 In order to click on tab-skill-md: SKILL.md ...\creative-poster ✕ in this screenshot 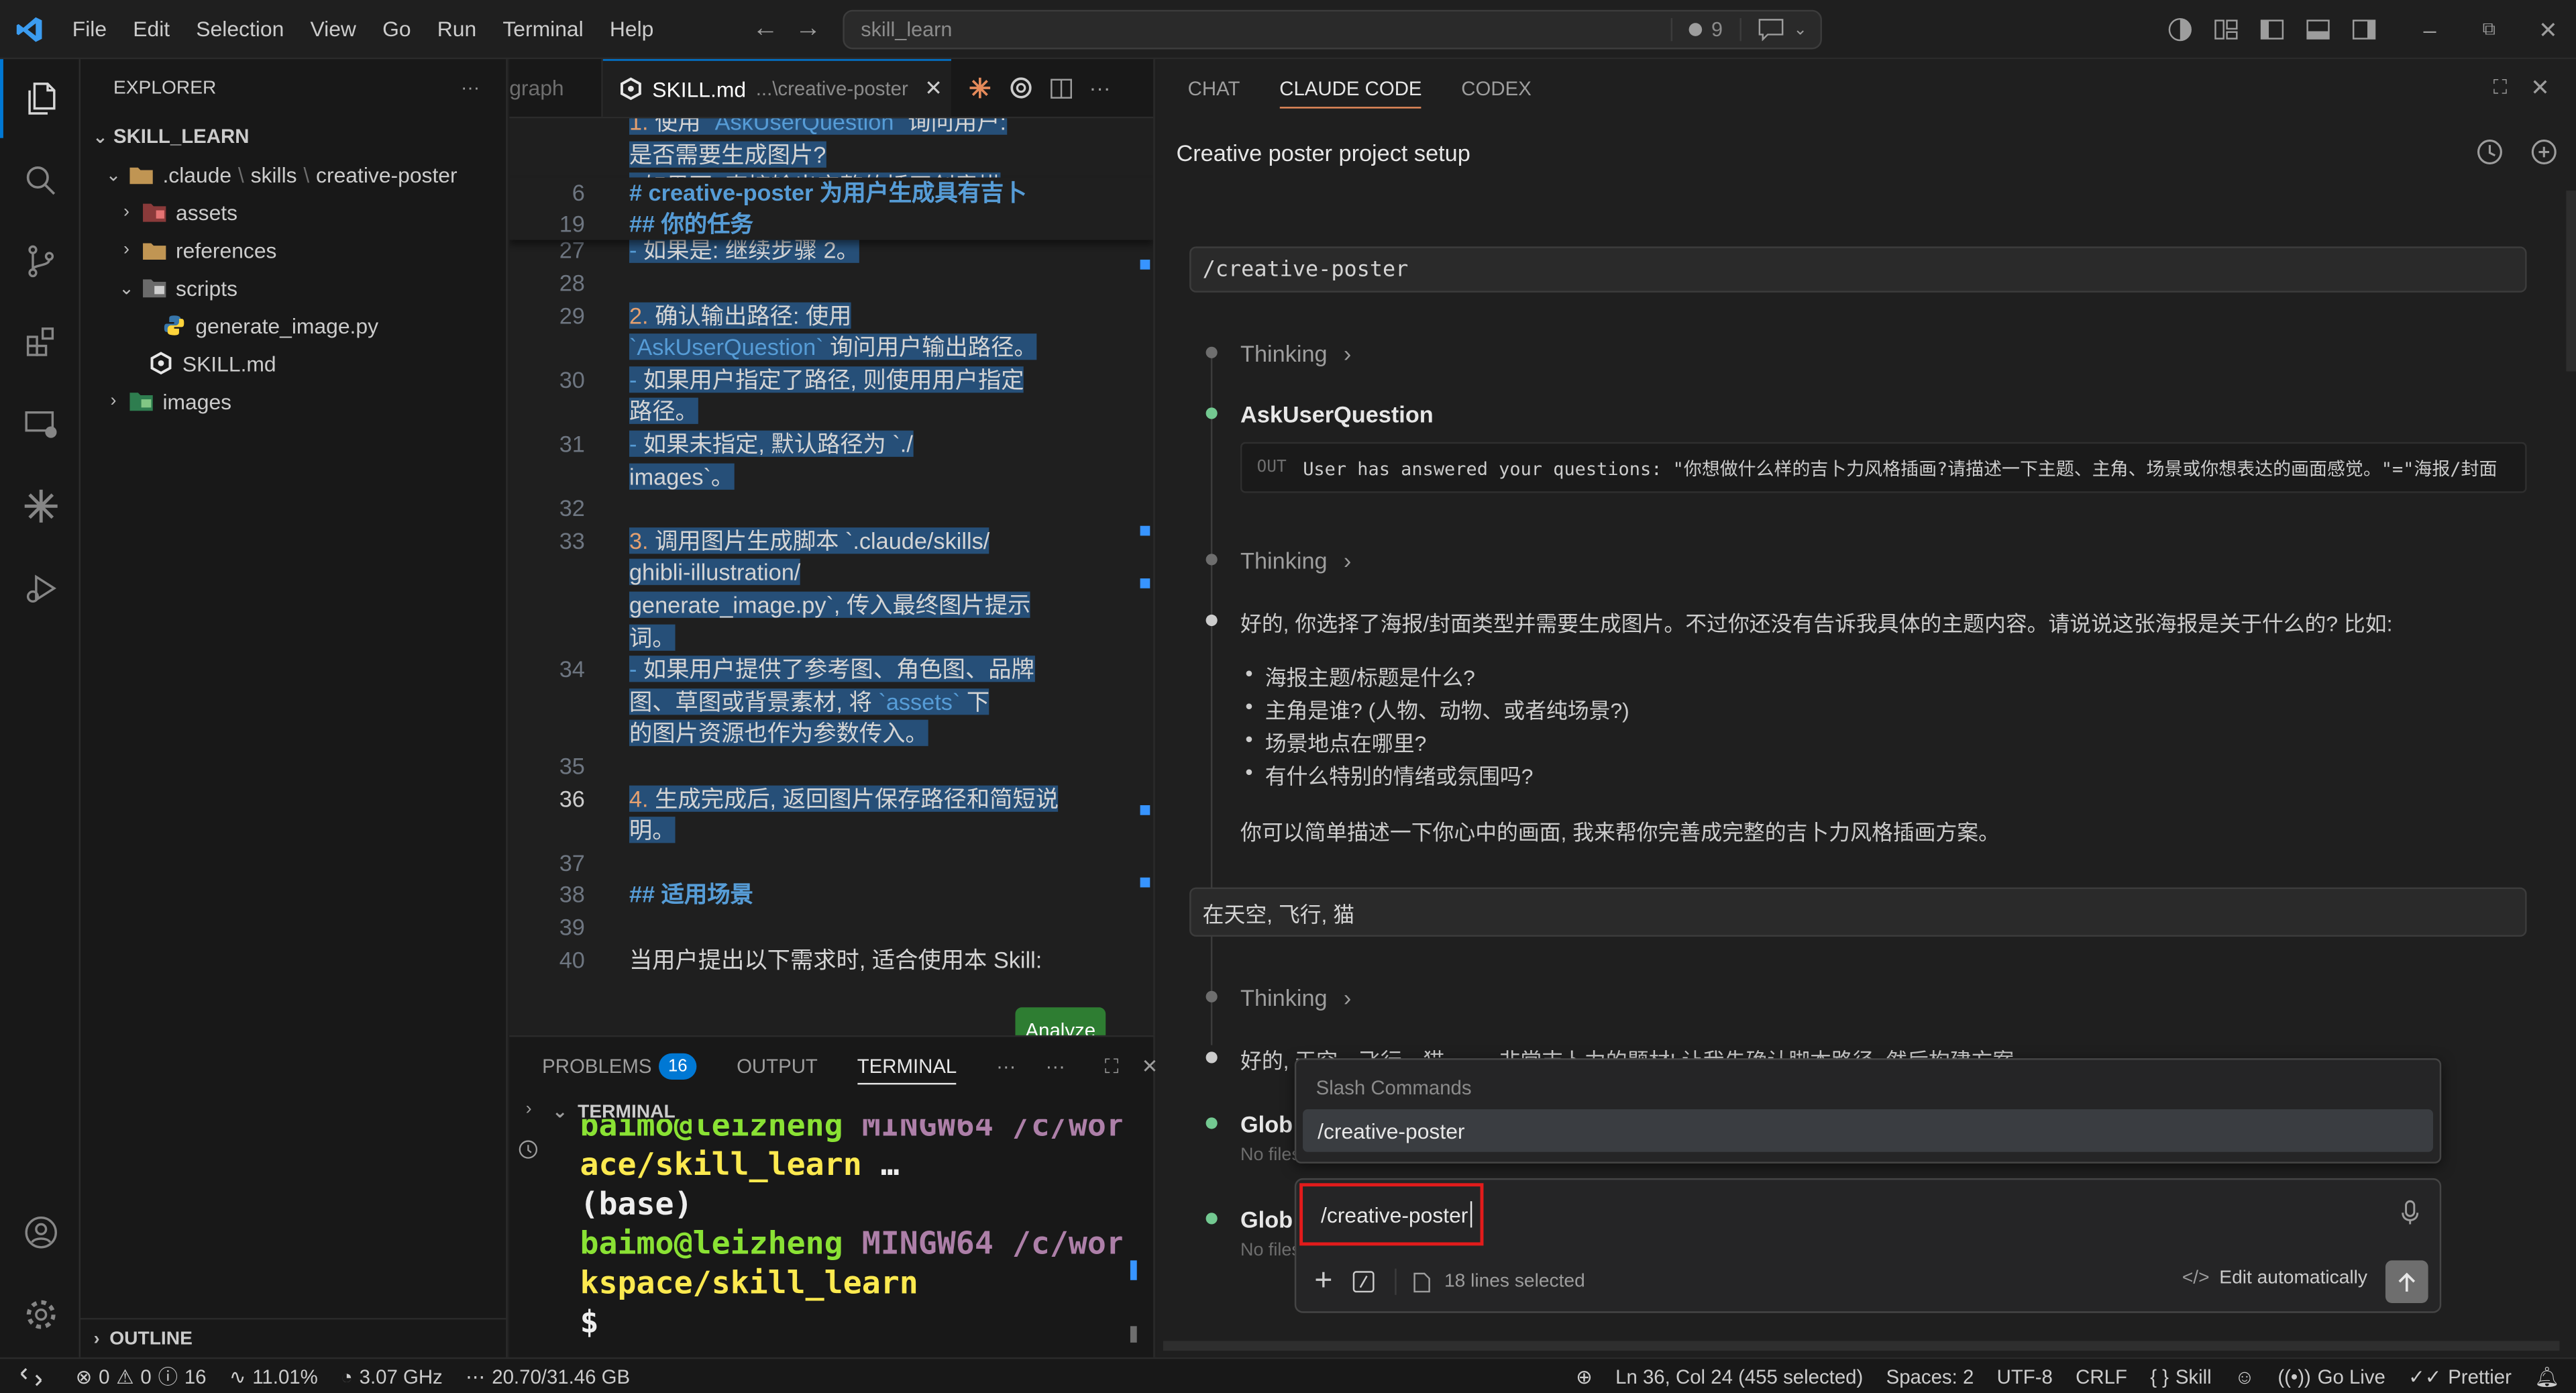, I will do `click(776, 88)`.